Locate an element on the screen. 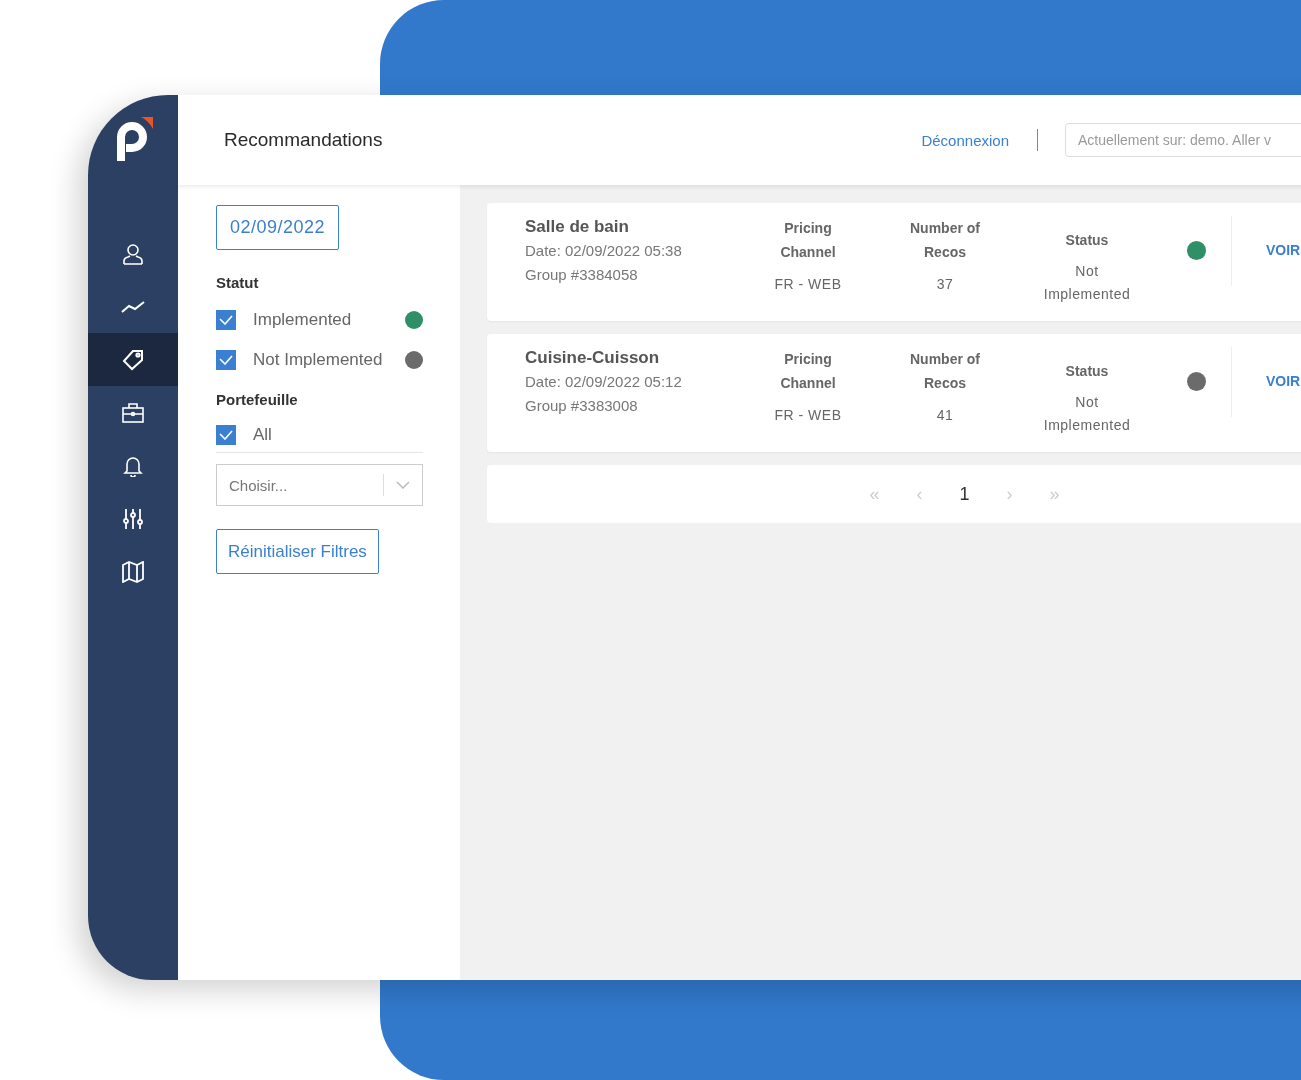 The height and width of the screenshot is (1080, 1301). card-title: Salle de bain is located at coordinates (577, 227).